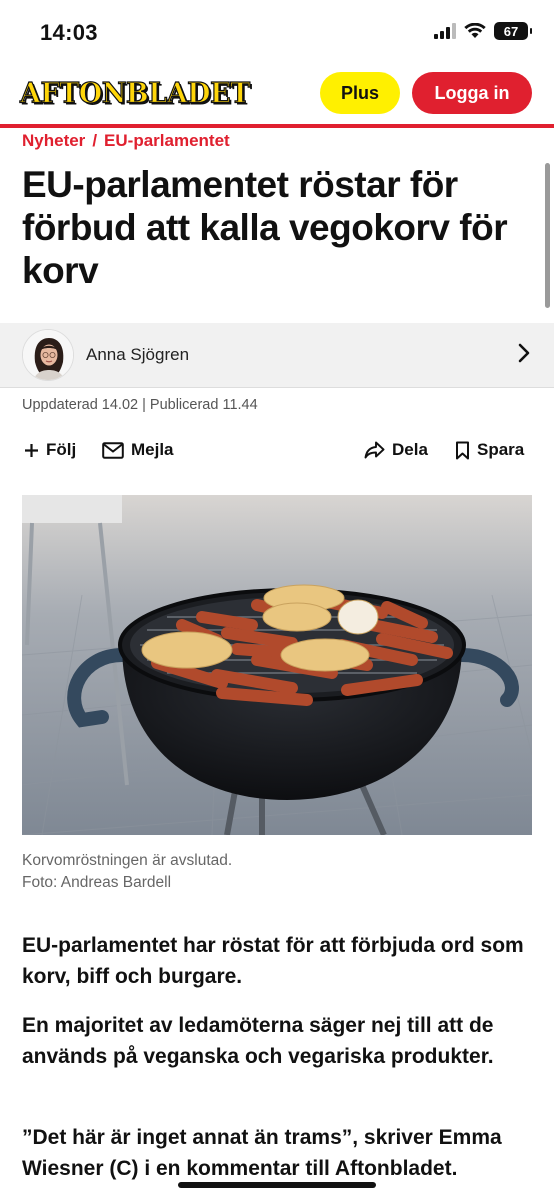  What do you see at coordinates (524, 353) in the screenshot?
I see `chevron-right-icon` at bounding box center [524, 353].